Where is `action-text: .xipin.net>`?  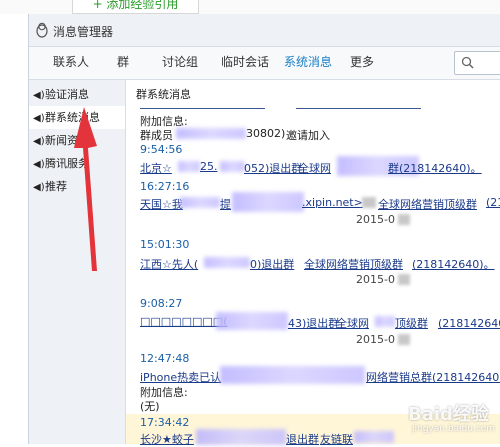
action-text: .xipin.net> is located at coordinates (332, 202).